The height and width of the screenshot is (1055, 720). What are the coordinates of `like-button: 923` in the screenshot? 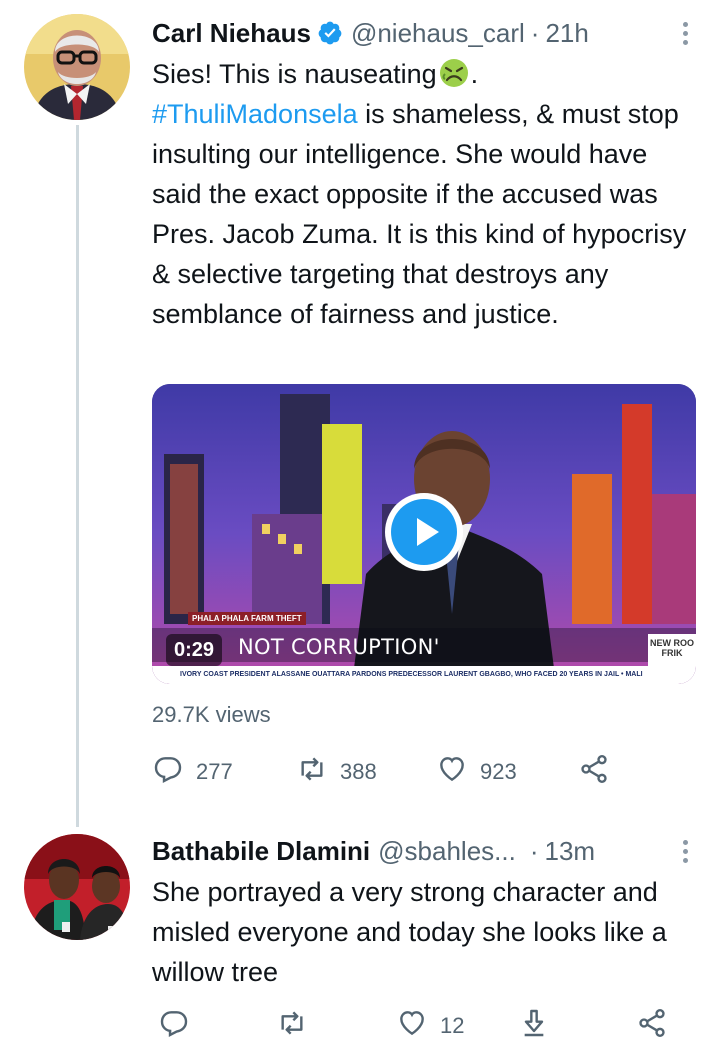 It's located at (476, 772).